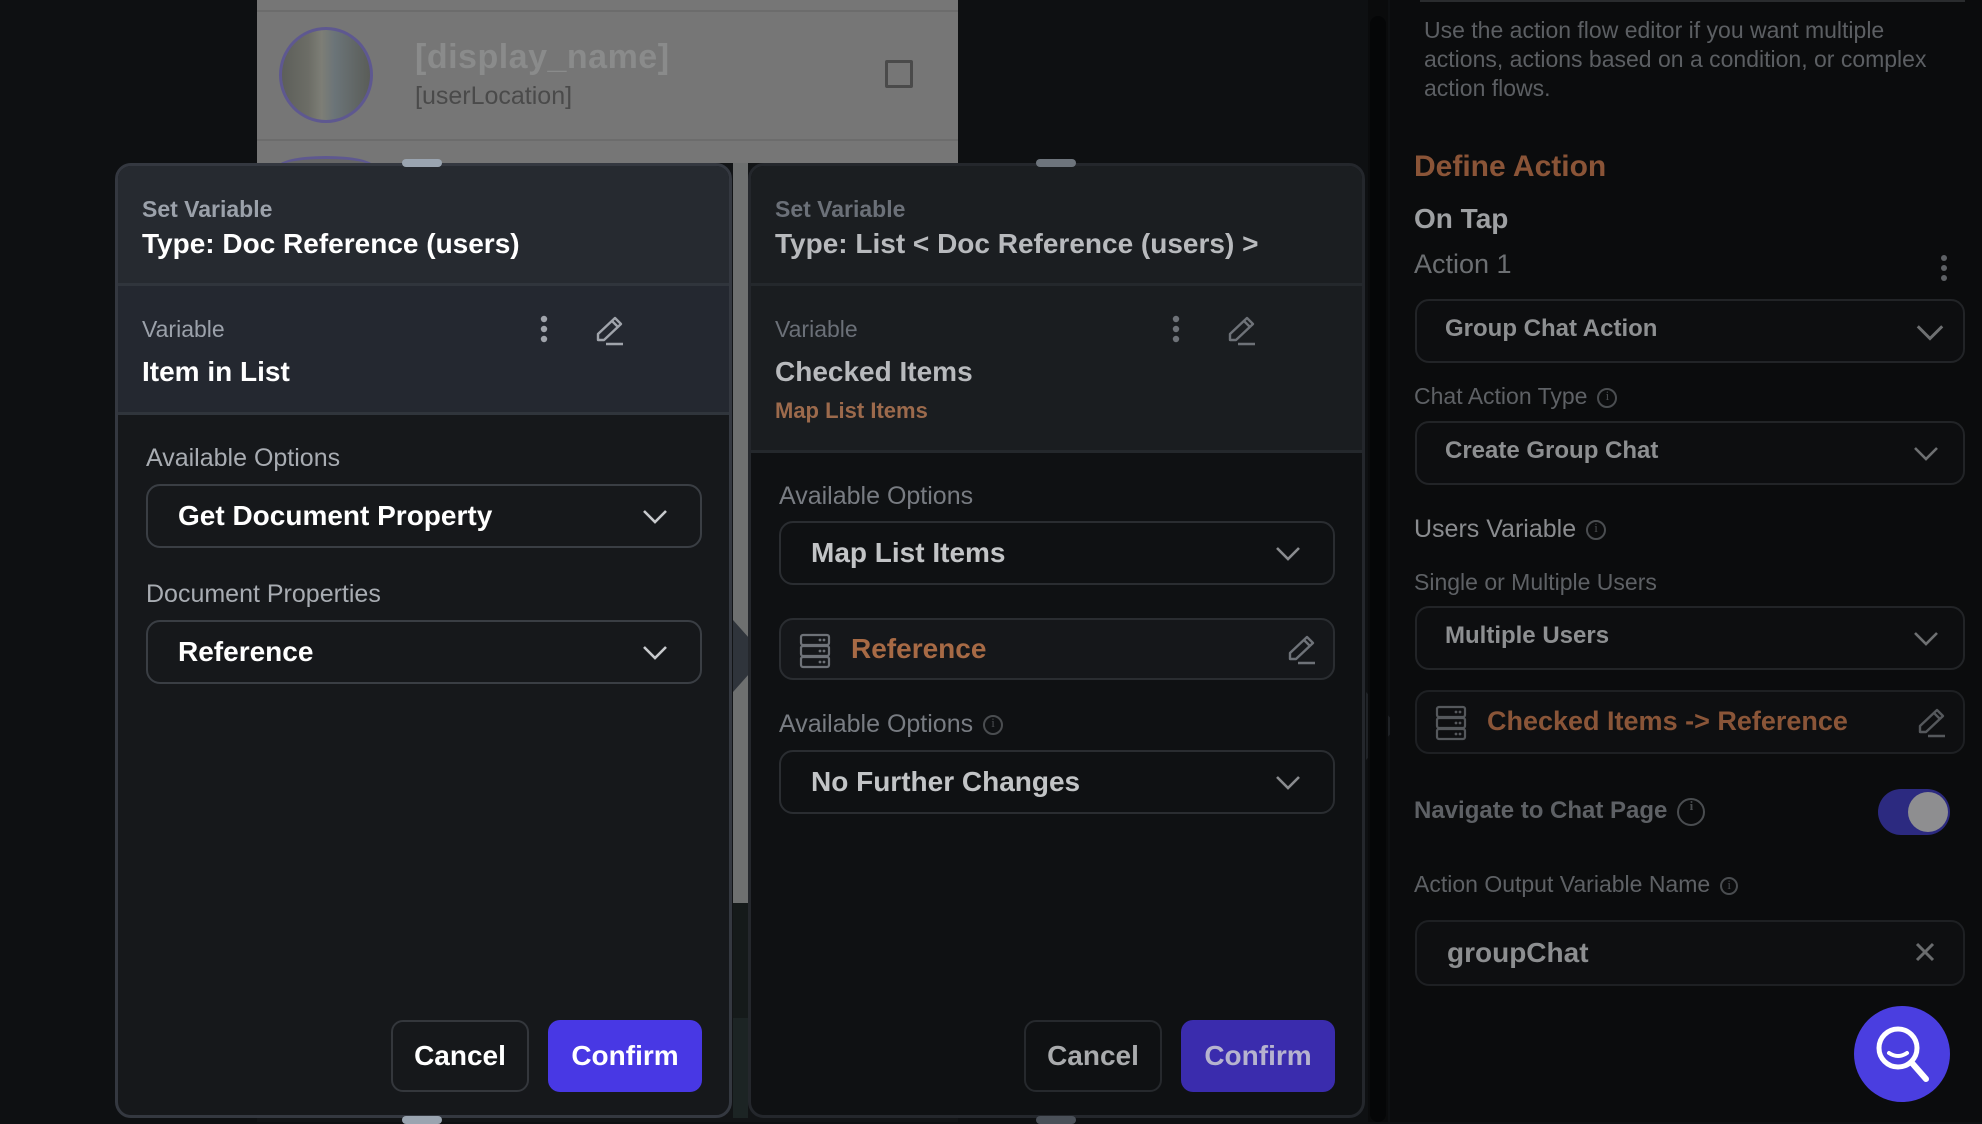  What do you see at coordinates (1535, 582) in the screenshot?
I see `single-multiple-label: Single or Multiple Users` at bounding box center [1535, 582].